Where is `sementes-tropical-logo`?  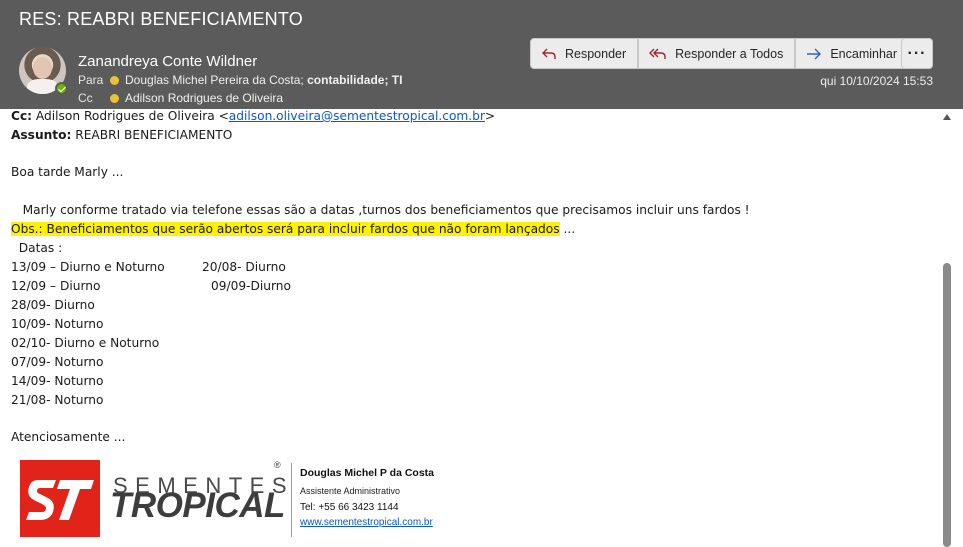 sementes-tropical-logo is located at coordinates (60, 498).